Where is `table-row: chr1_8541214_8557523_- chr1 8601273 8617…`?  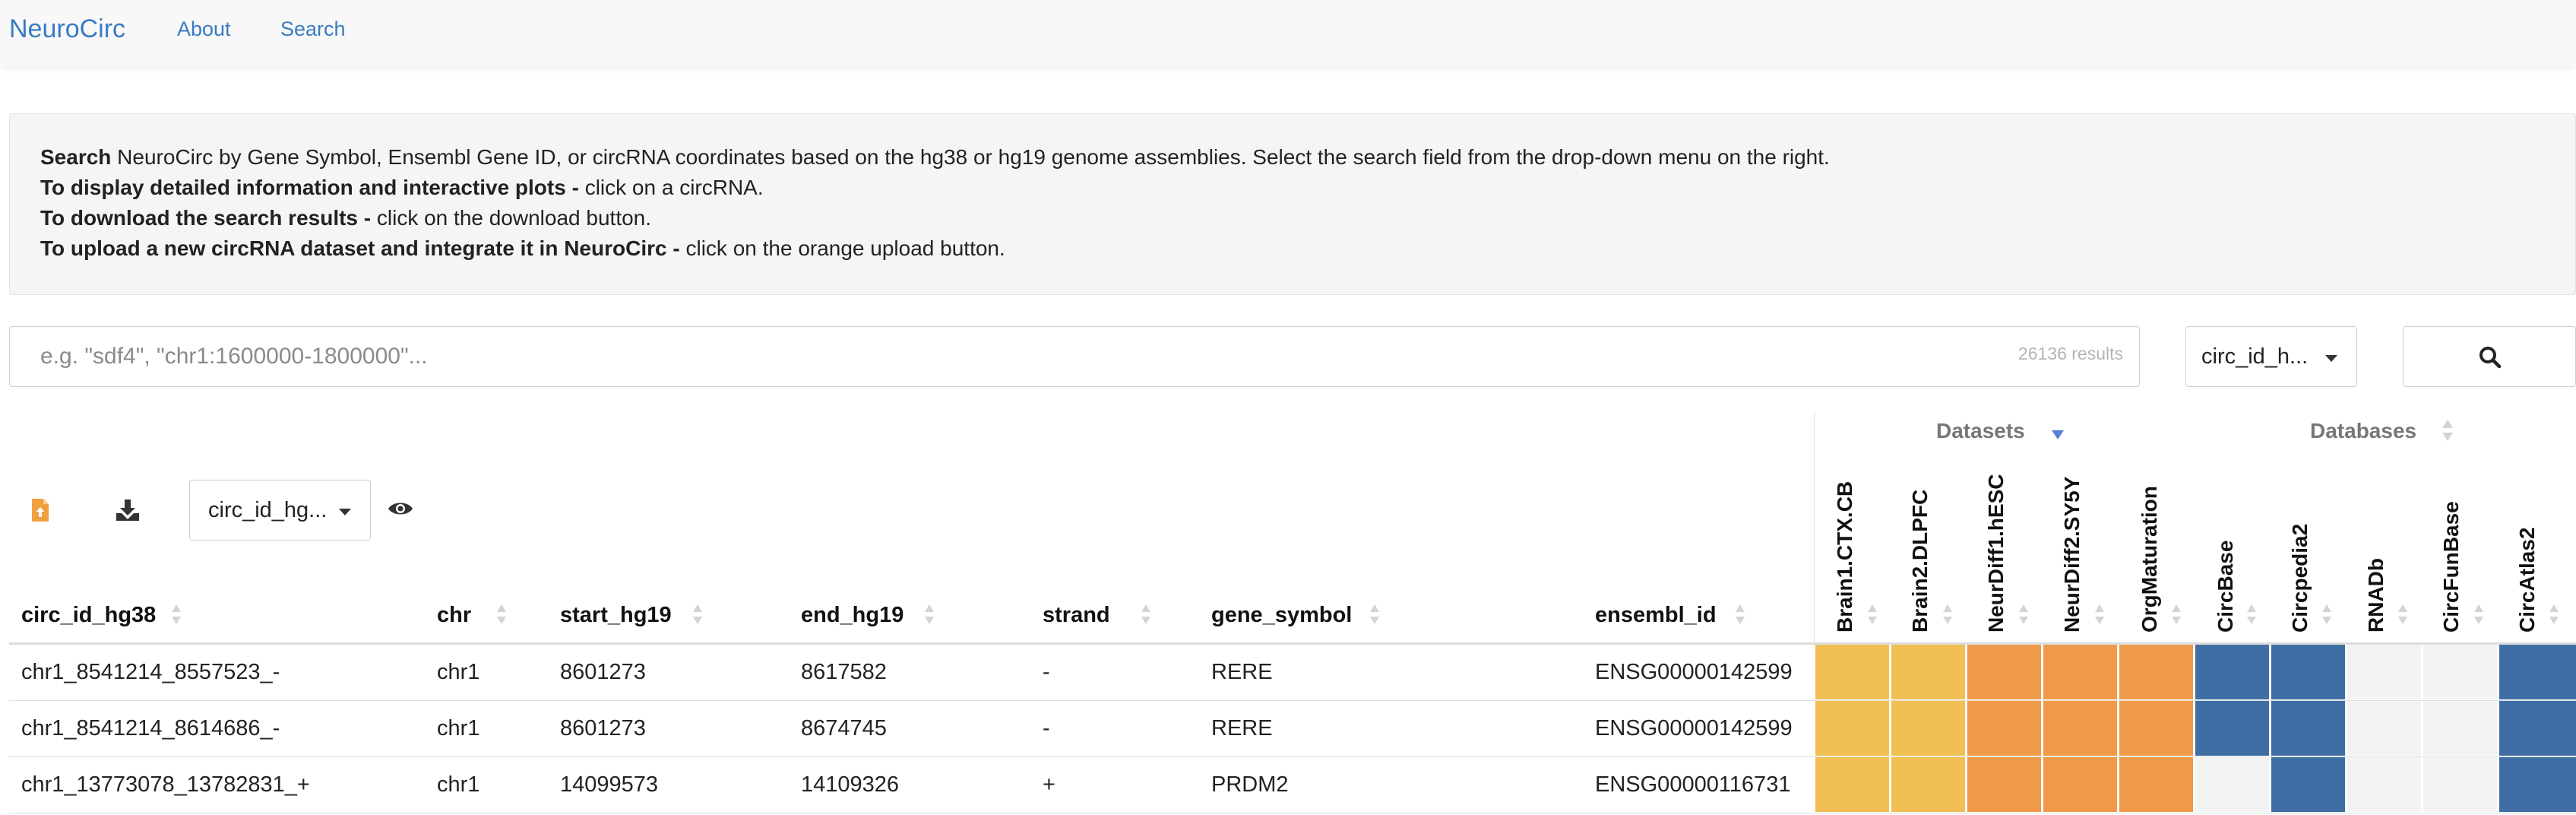
table-row: chr1_8541214_8557523_- chr1 8601273 8617… is located at coordinates (1292, 673).